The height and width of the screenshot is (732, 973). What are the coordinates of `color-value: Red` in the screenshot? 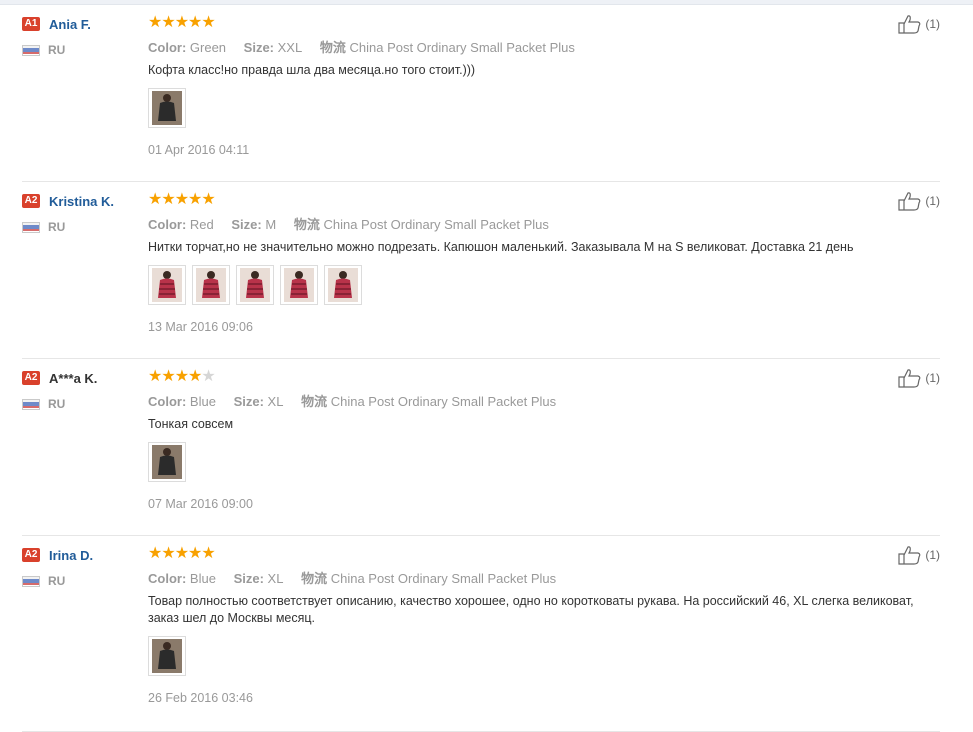 It's located at (201, 224).